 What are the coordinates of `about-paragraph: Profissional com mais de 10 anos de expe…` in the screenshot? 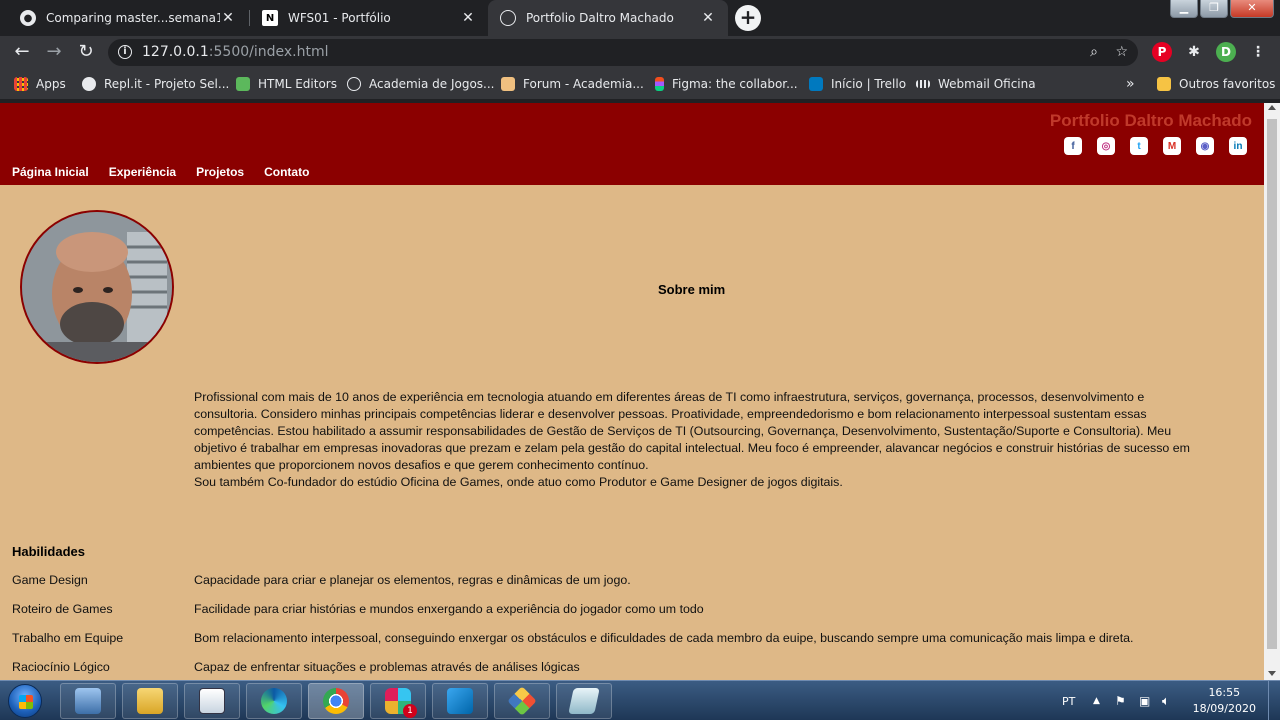 It's located at (692, 431).